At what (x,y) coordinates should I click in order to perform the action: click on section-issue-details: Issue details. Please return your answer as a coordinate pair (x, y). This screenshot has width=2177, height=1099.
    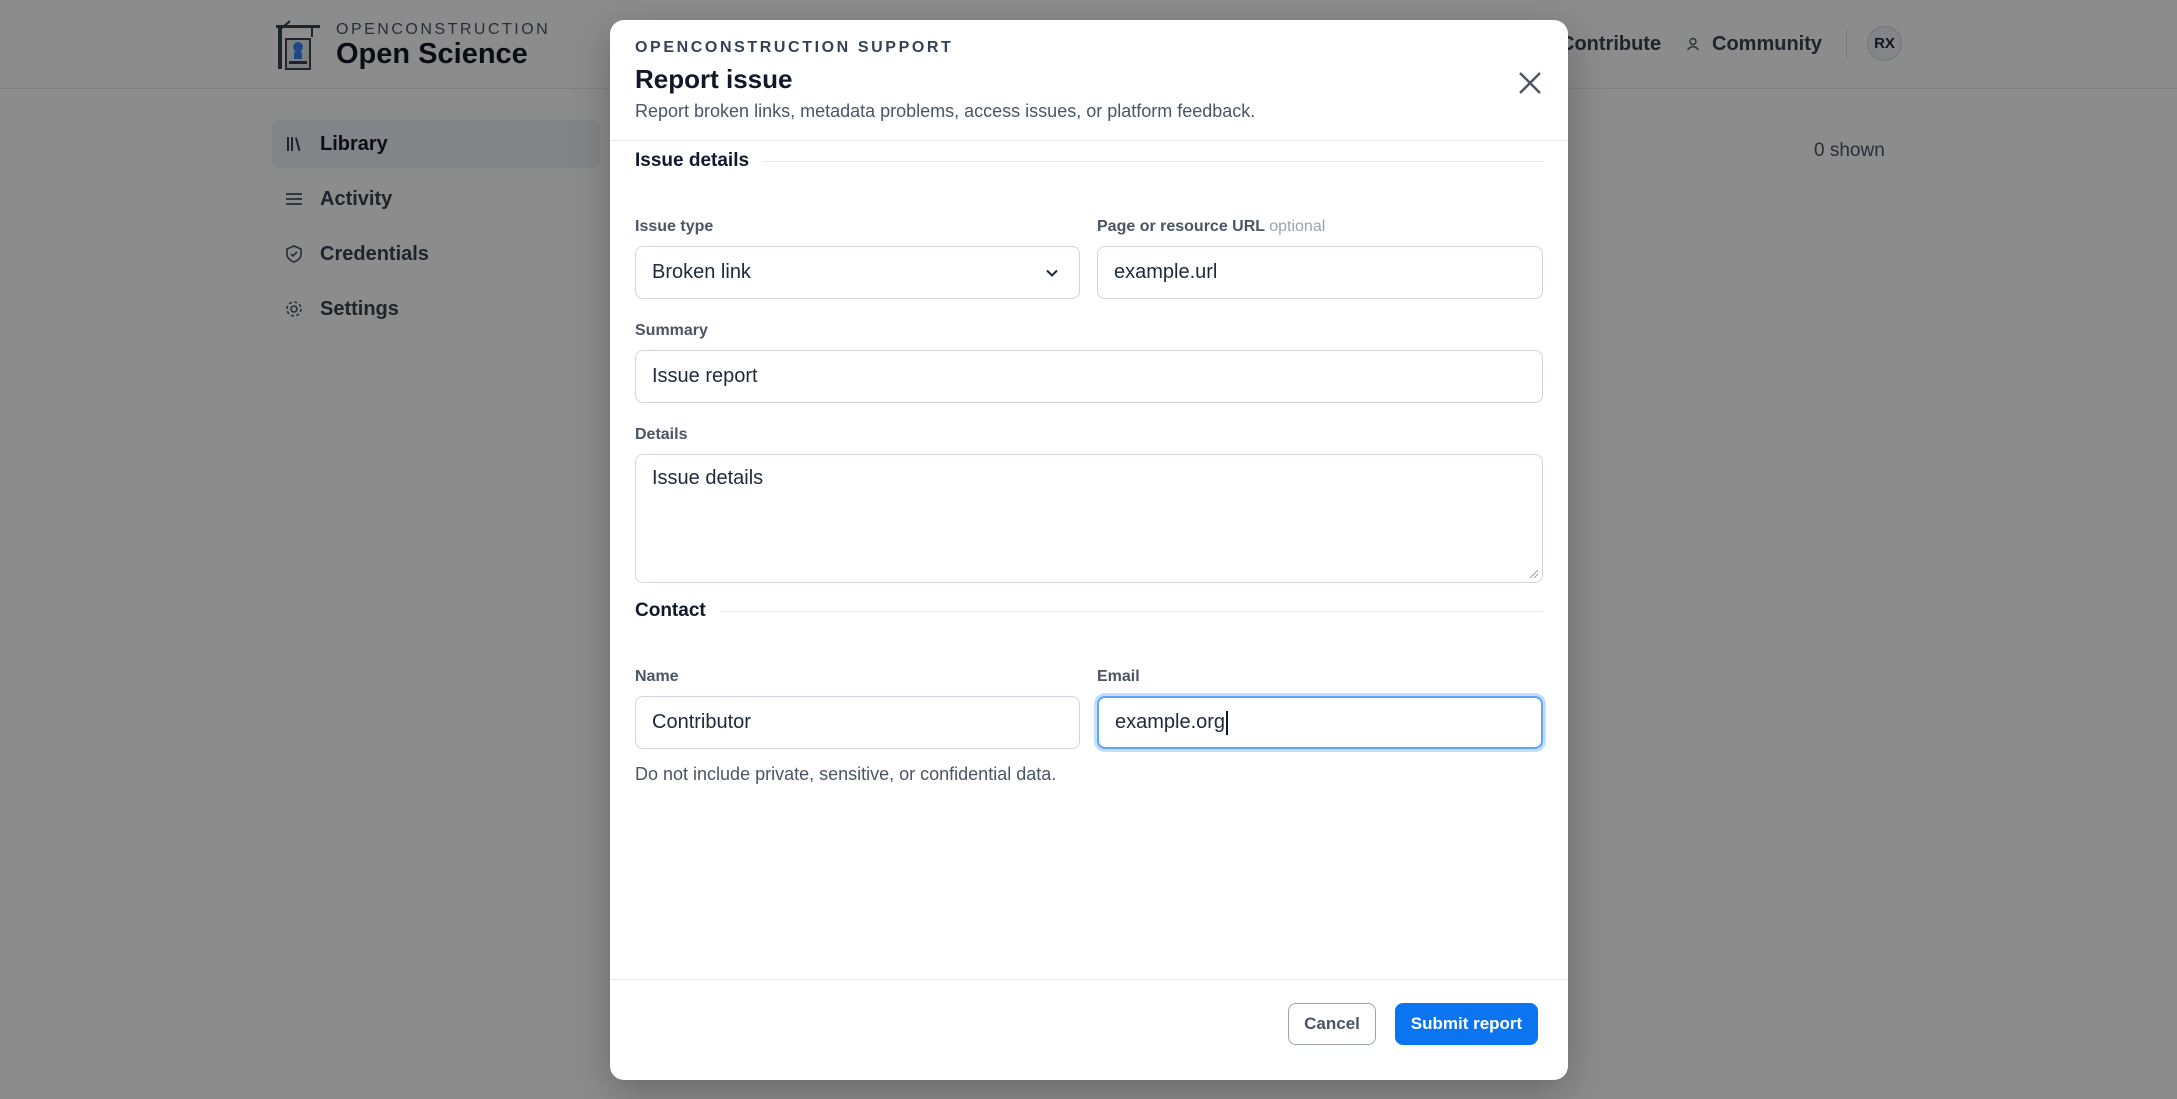
    Looking at the image, I should click on (1089, 161).